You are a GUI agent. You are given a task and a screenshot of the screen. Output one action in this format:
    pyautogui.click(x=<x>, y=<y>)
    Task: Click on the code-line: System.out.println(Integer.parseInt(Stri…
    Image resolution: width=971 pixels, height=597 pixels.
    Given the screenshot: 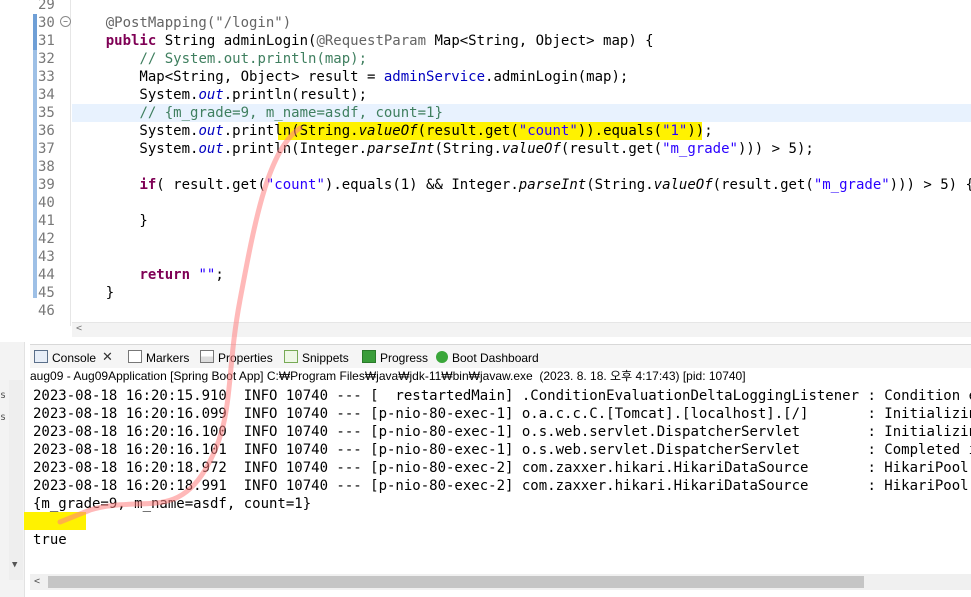 What is the action you would take?
    pyautogui.click(x=521, y=149)
    